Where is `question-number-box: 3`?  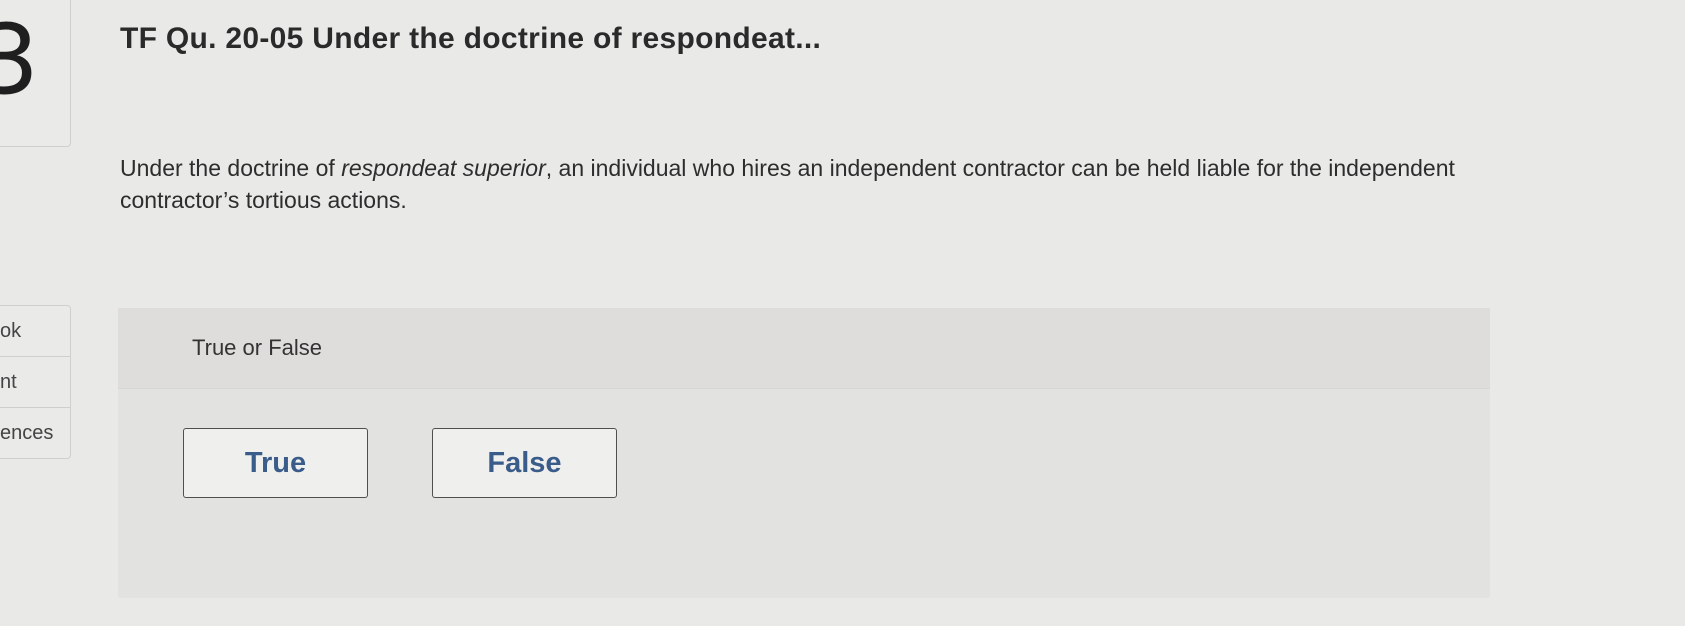
question-number-box: 3 is located at coordinates (35, 73).